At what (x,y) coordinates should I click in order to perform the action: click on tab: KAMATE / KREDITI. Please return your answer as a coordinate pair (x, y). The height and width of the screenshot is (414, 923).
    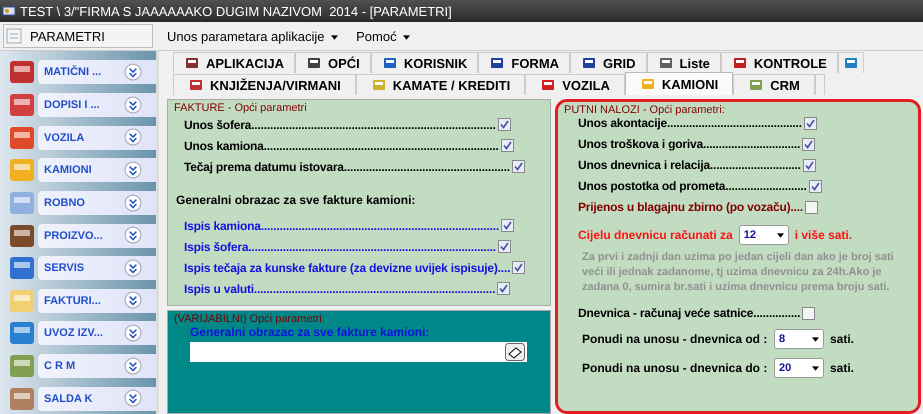
    Looking at the image, I should click on (441, 84).